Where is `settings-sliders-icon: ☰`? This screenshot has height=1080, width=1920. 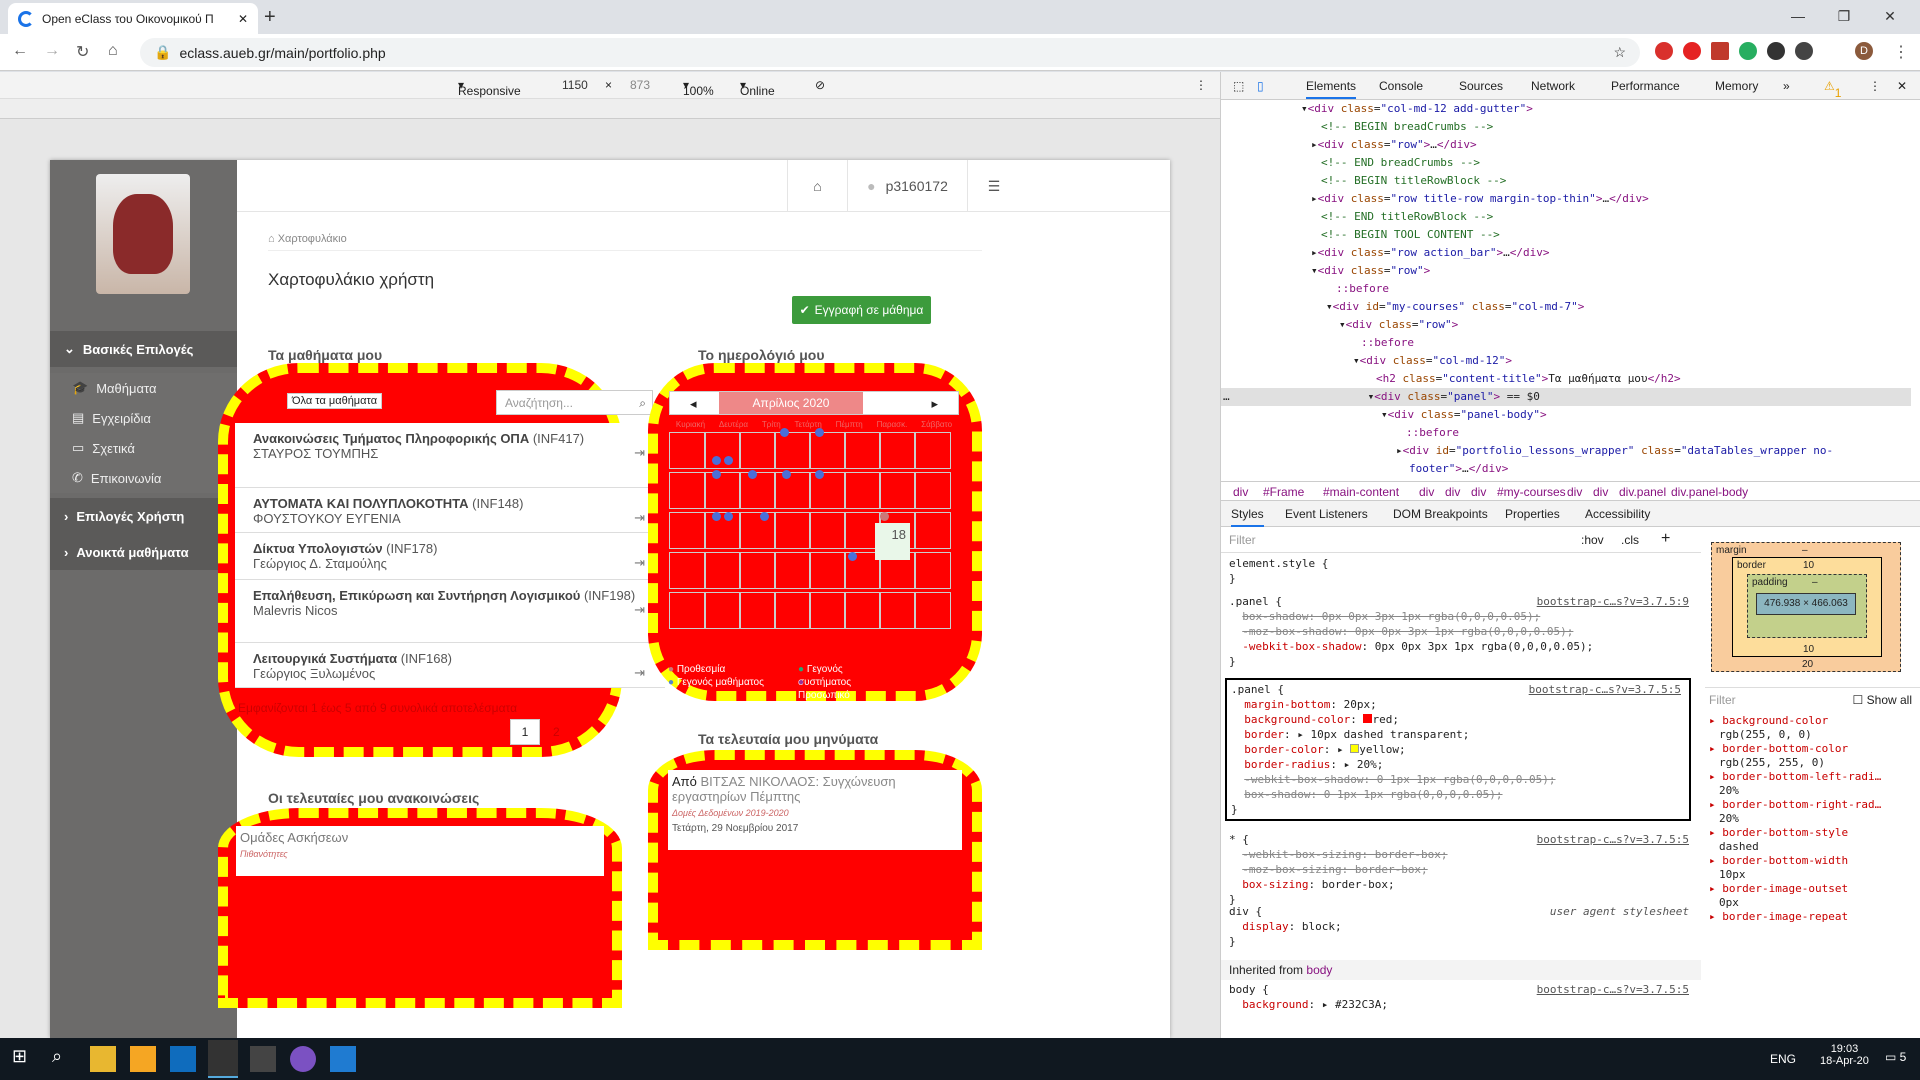 settings-sliders-icon: ☰ is located at coordinates (993, 186).